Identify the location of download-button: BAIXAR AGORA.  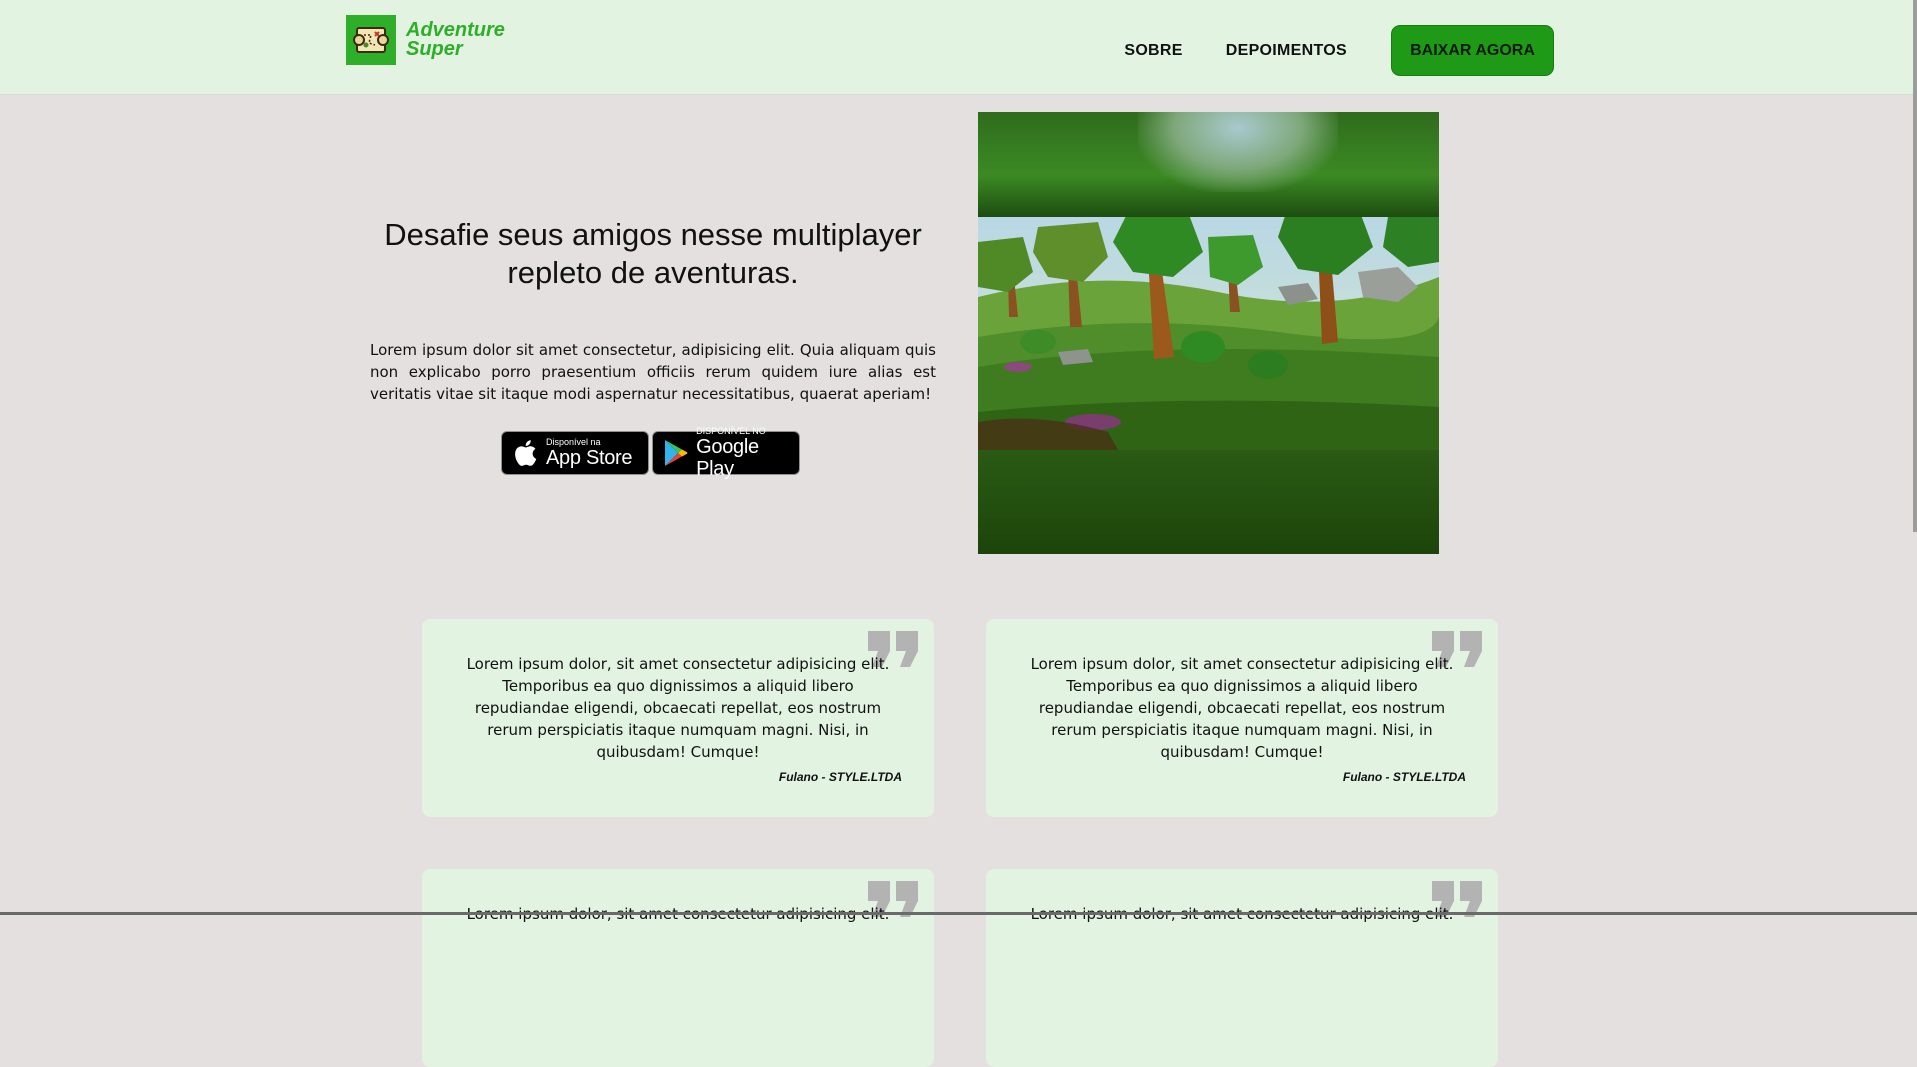
(1472, 50).